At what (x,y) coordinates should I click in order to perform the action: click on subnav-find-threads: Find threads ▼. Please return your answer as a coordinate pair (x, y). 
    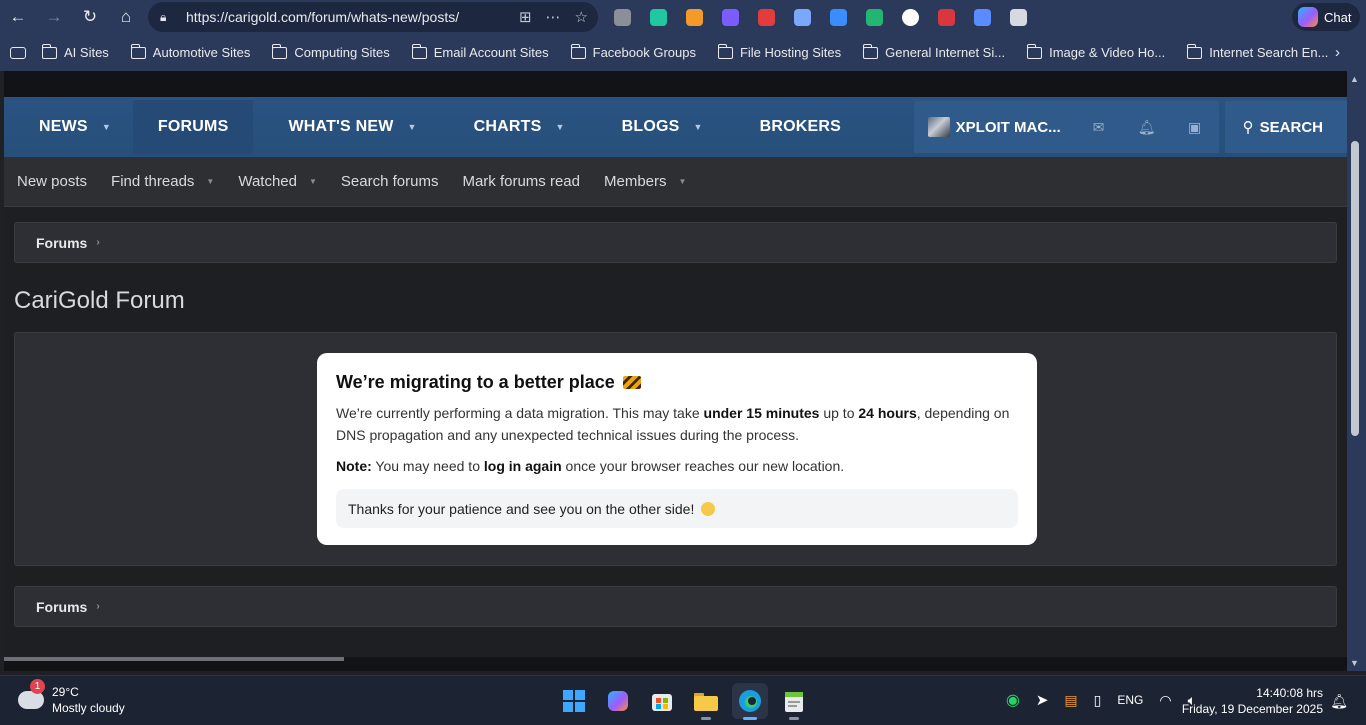
    Looking at the image, I should click on (162, 181).